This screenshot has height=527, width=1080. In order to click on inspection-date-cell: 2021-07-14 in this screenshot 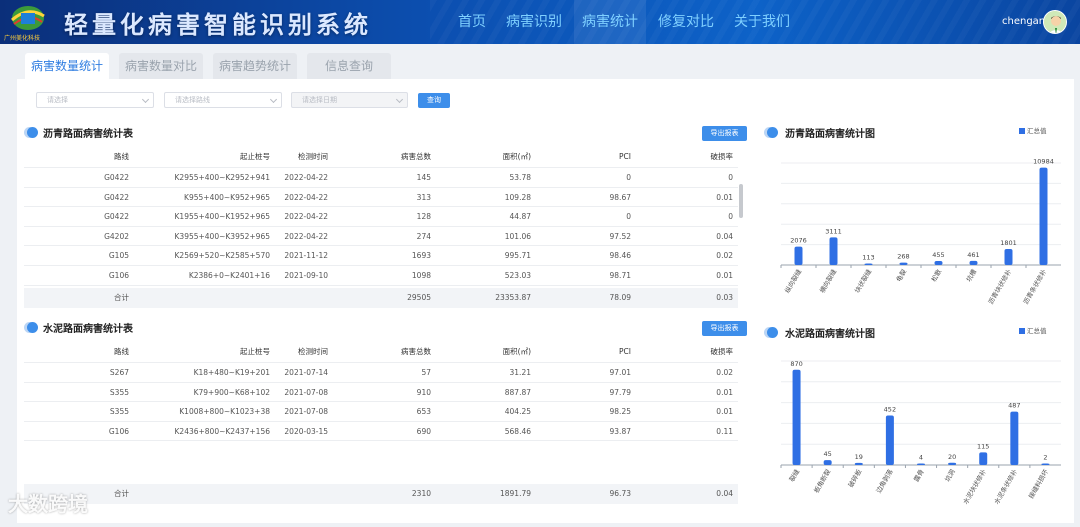, I will do `click(306, 372)`.